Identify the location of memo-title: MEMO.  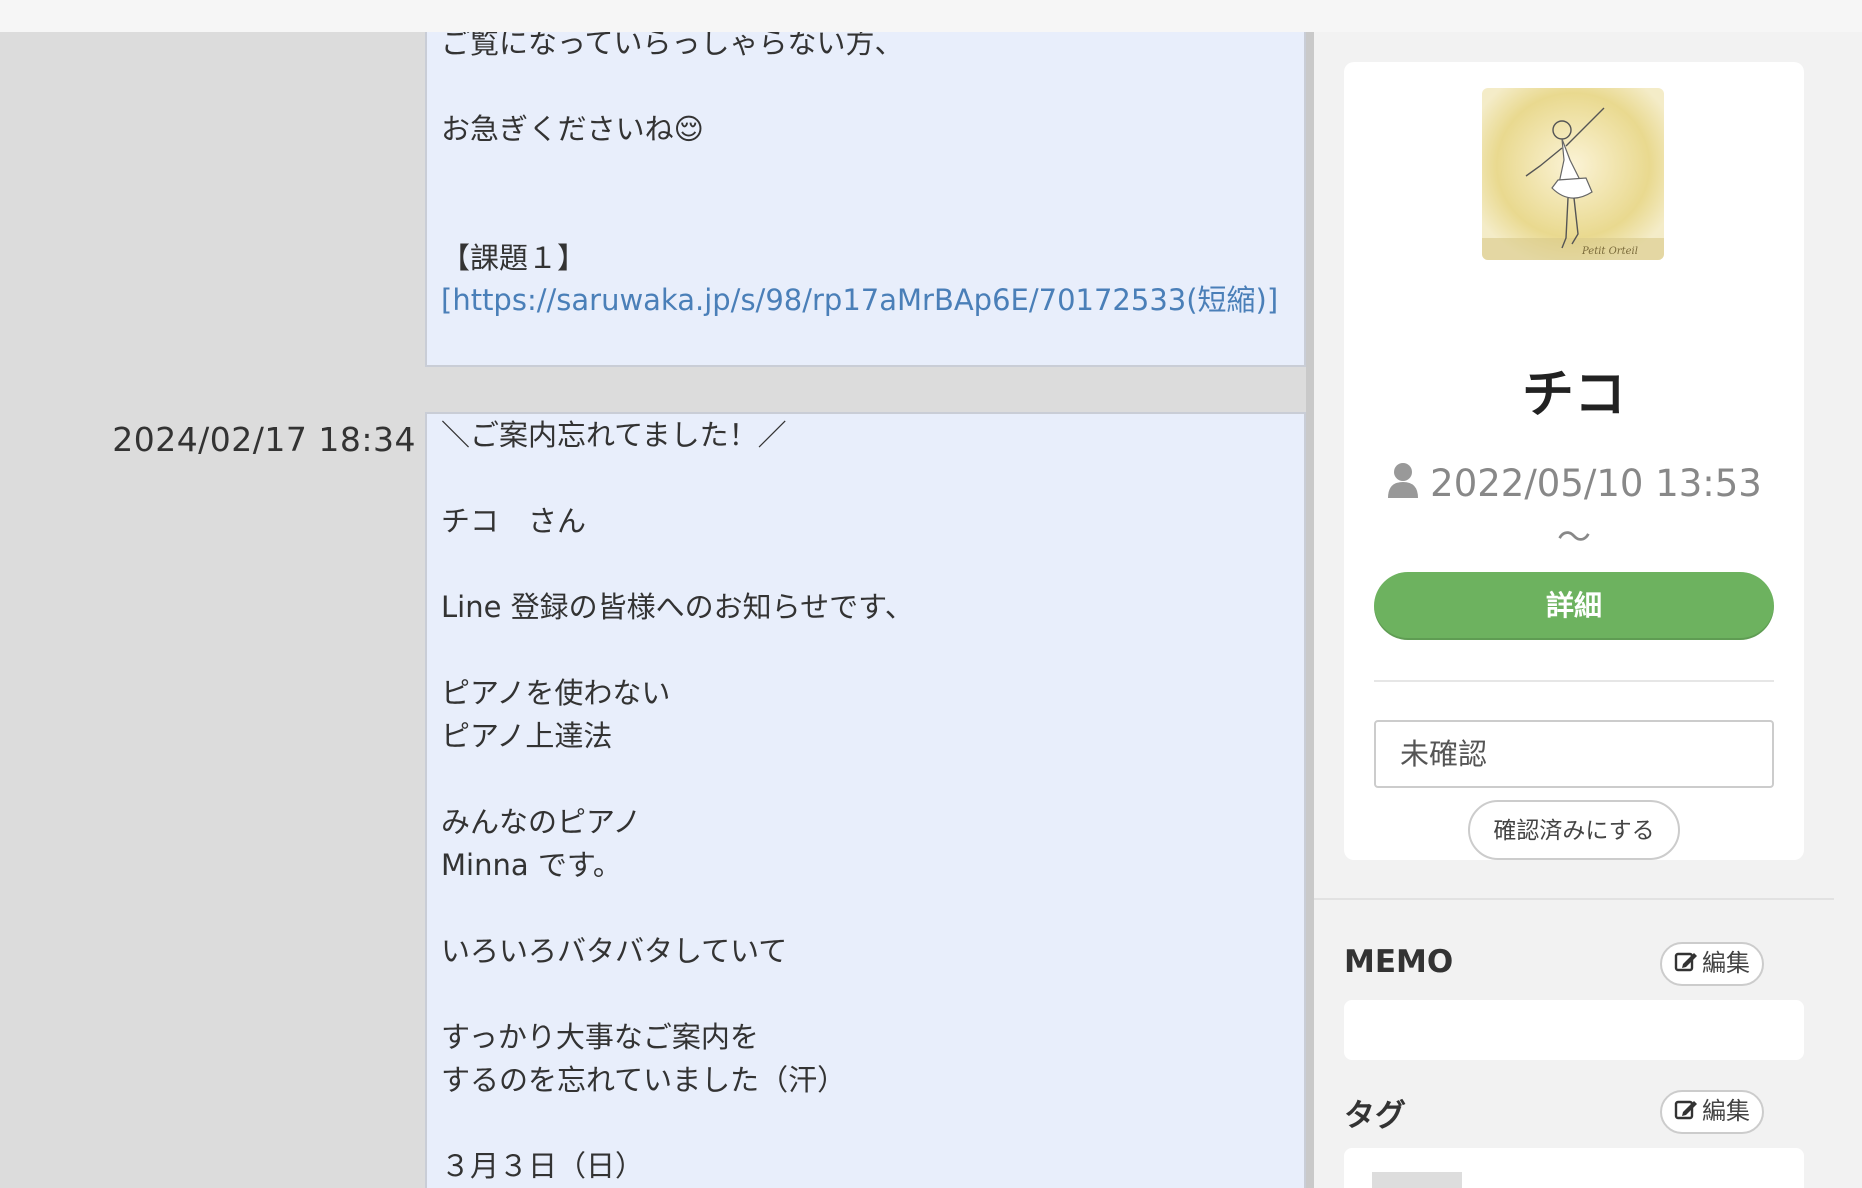
(1399, 962).